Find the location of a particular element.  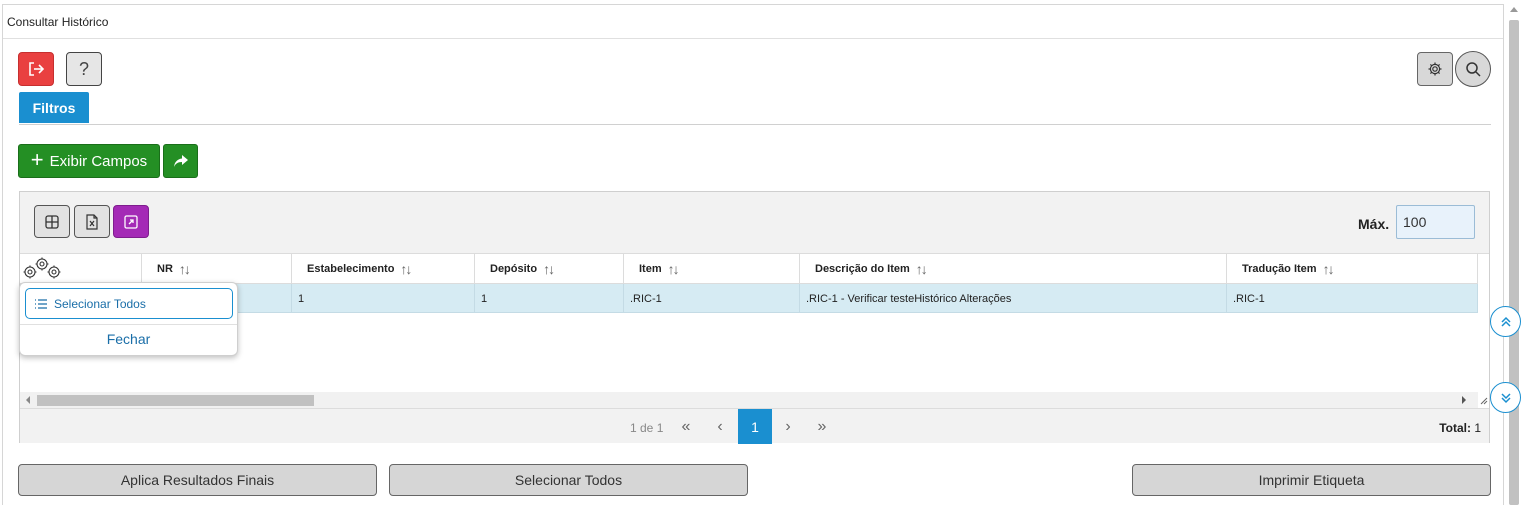

tab-filtros: Filtros is located at coordinates (54, 107).